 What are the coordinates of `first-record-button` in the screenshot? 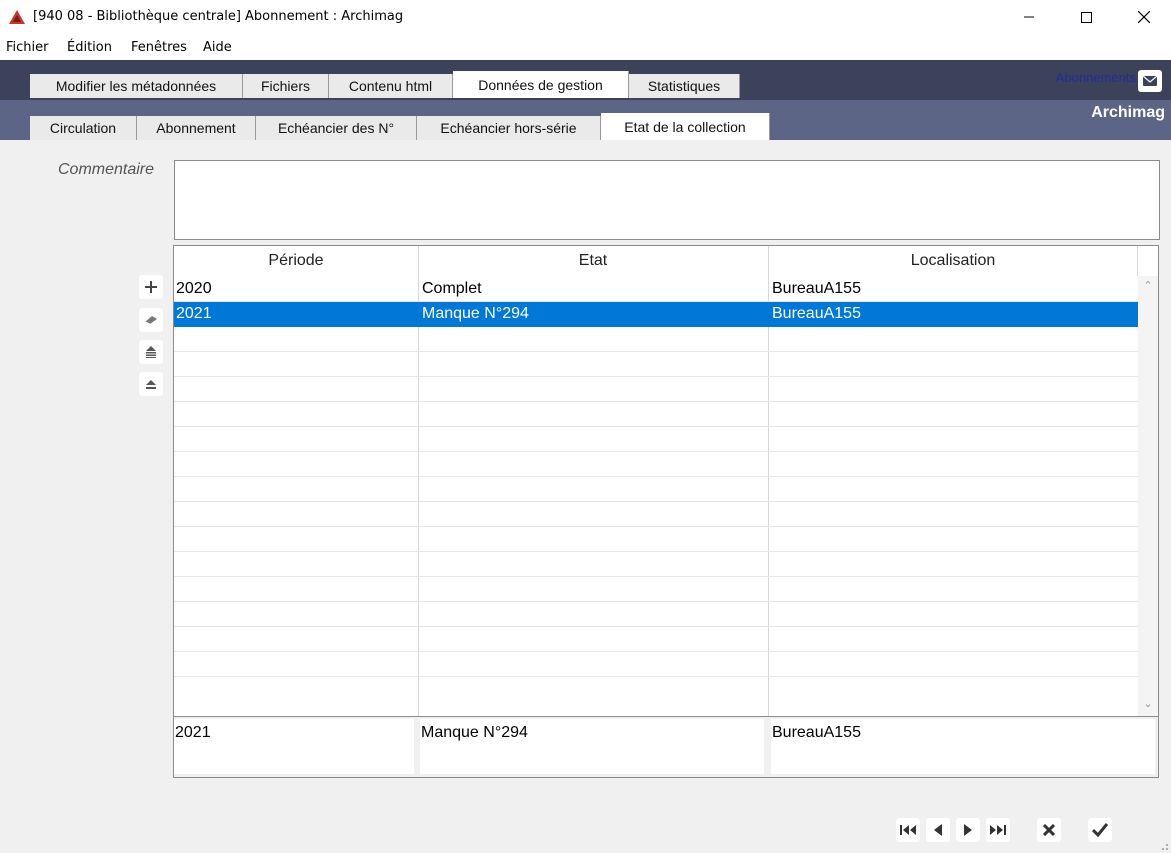 It's located at (908, 830).